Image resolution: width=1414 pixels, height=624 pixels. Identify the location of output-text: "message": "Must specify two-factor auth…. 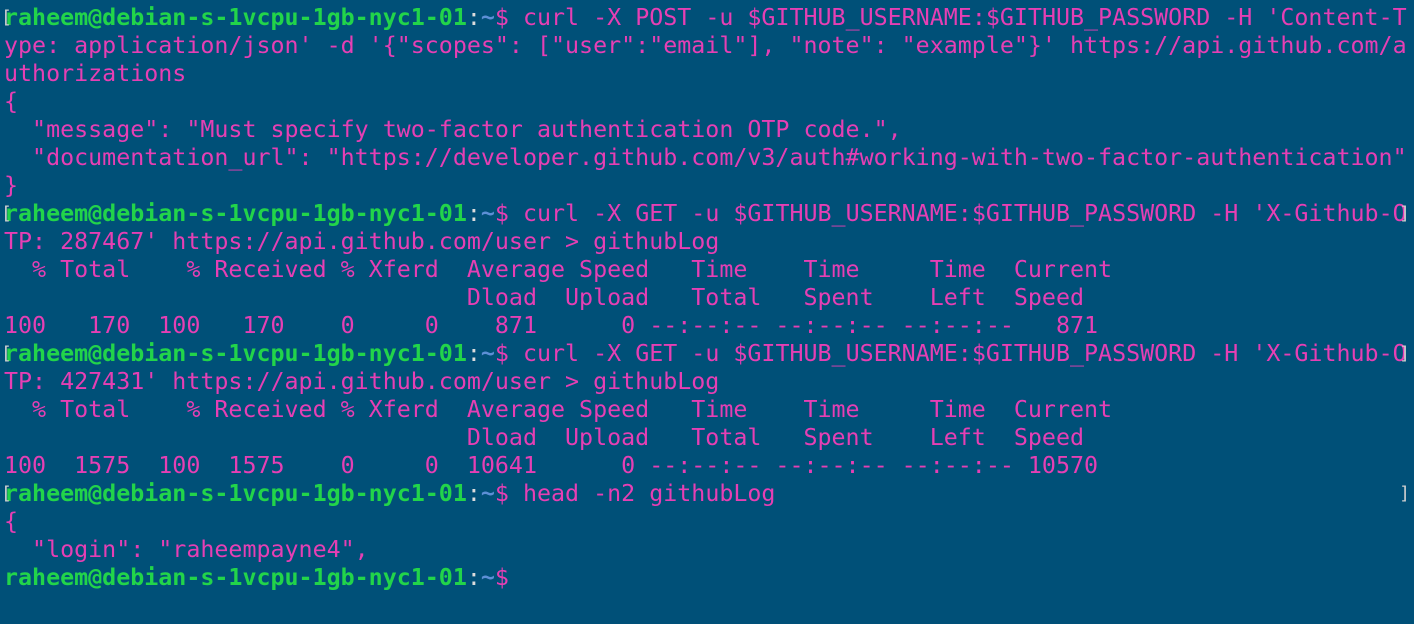
(453, 129).